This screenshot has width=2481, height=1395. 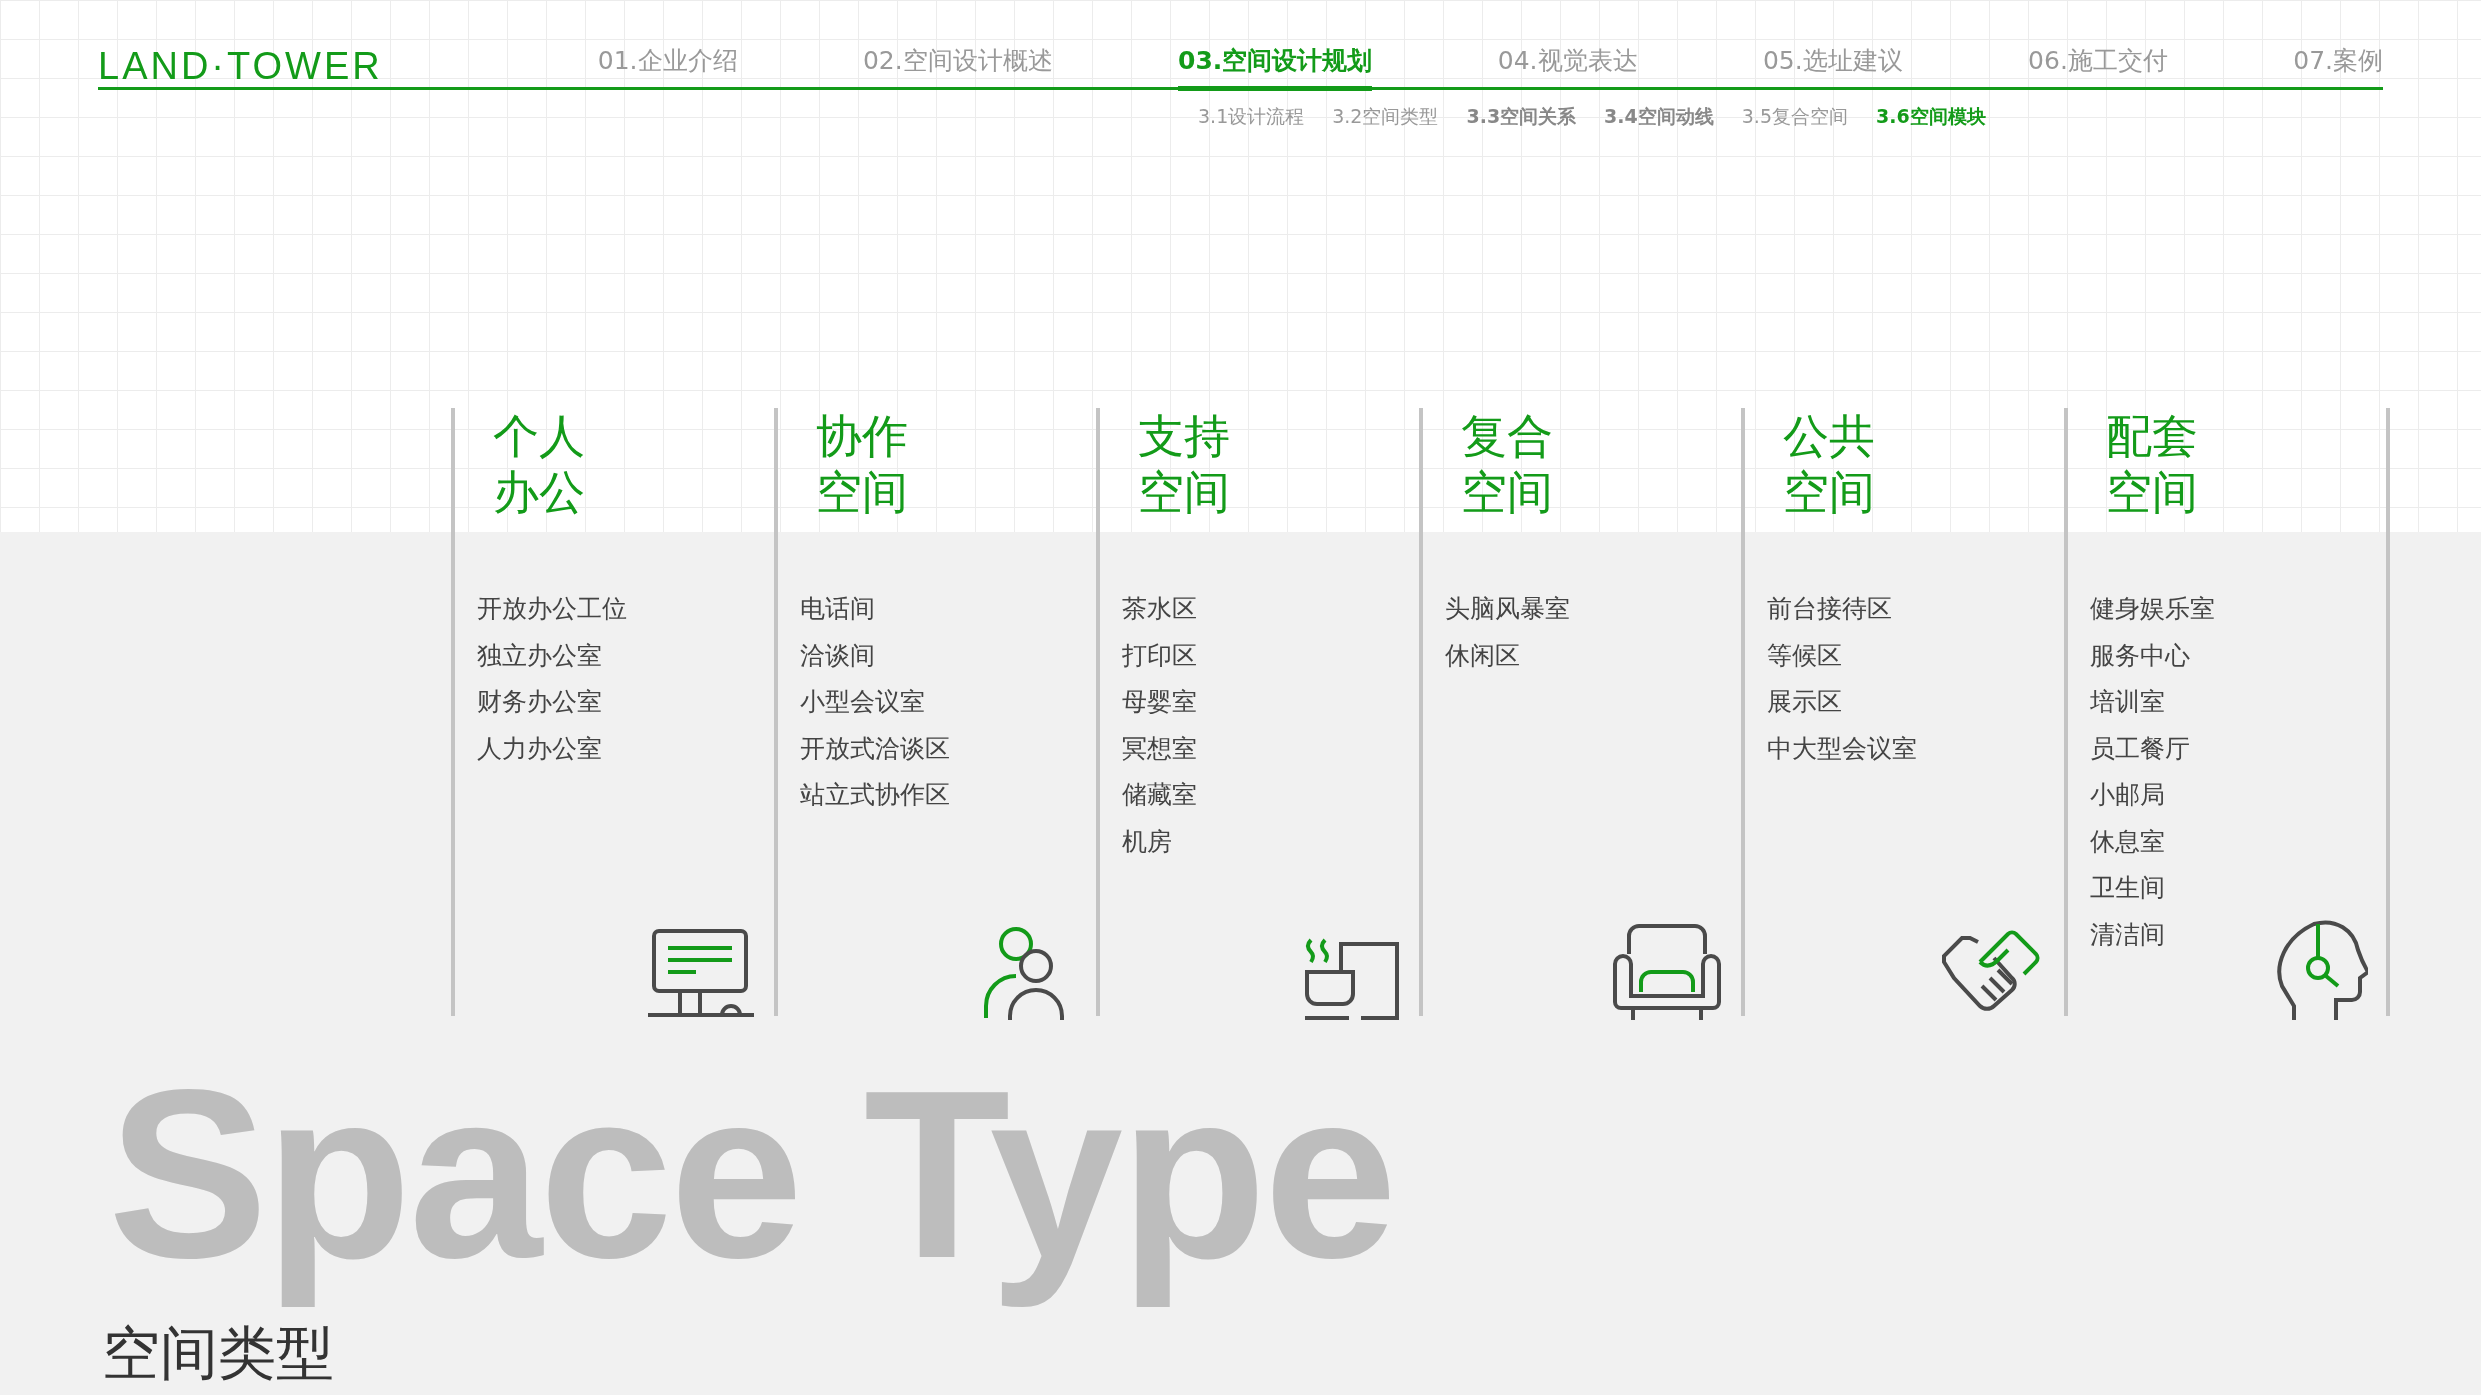 I want to click on space-item: 小邮局, so click(x=2127, y=795).